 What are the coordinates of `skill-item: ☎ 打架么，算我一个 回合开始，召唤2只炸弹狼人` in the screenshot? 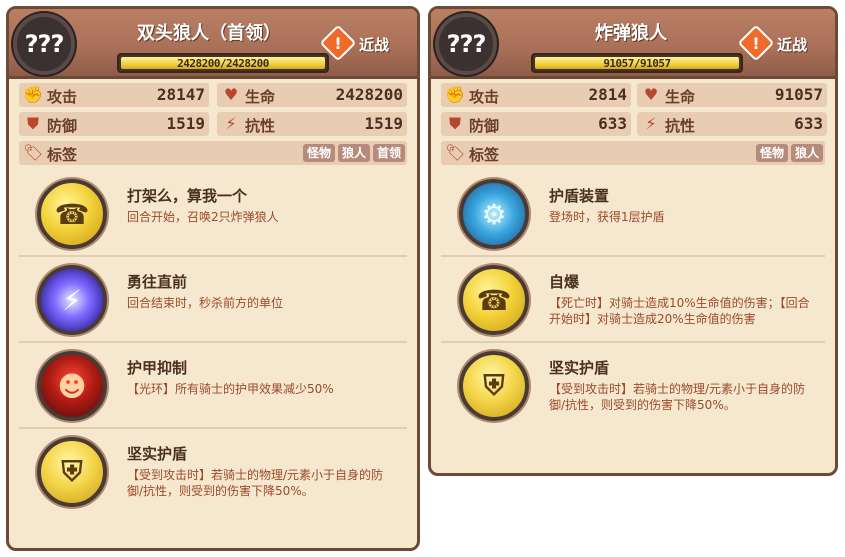 It's located at (213, 214).